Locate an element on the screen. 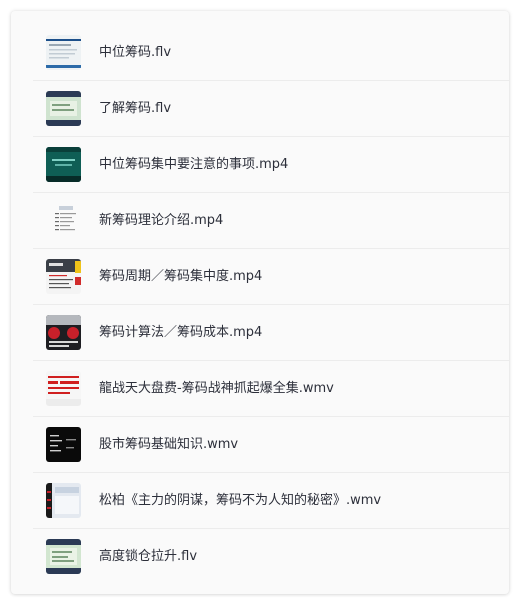  file-name: 中位筹码.flv is located at coordinates (135, 52).